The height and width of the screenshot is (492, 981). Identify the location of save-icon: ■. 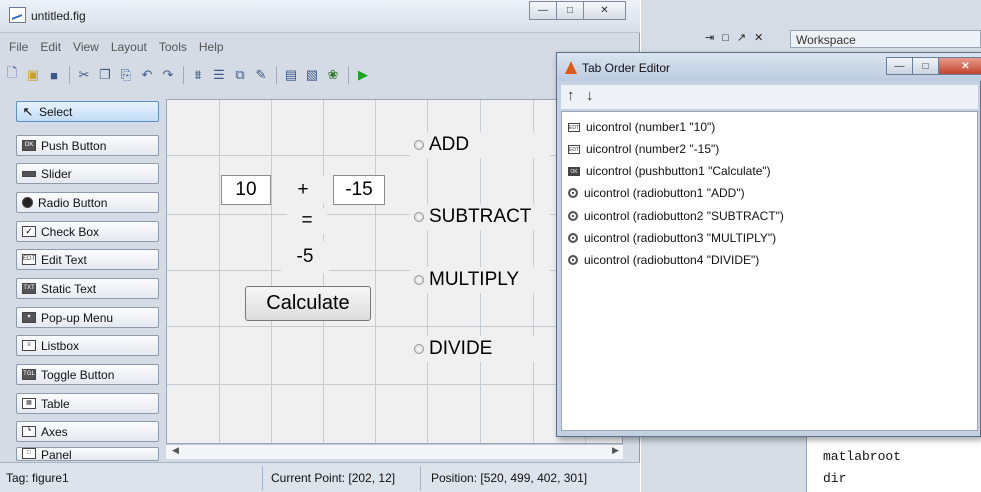
(54, 75).